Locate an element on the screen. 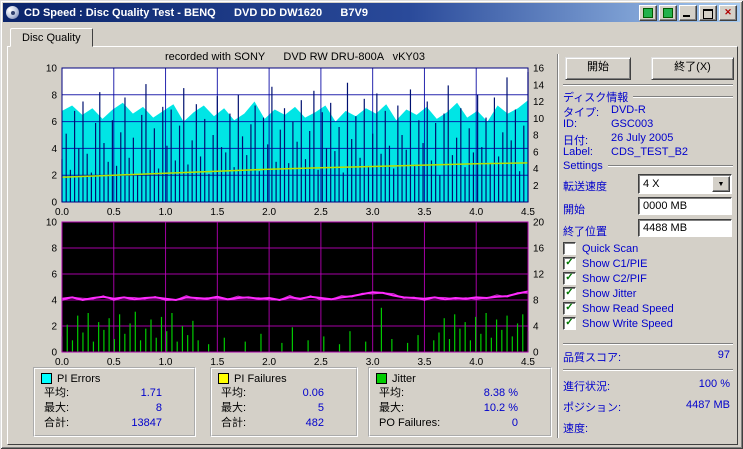 This screenshot has width=743, height=449. svg-text: 3.0 is located at coordinates (373, 212).